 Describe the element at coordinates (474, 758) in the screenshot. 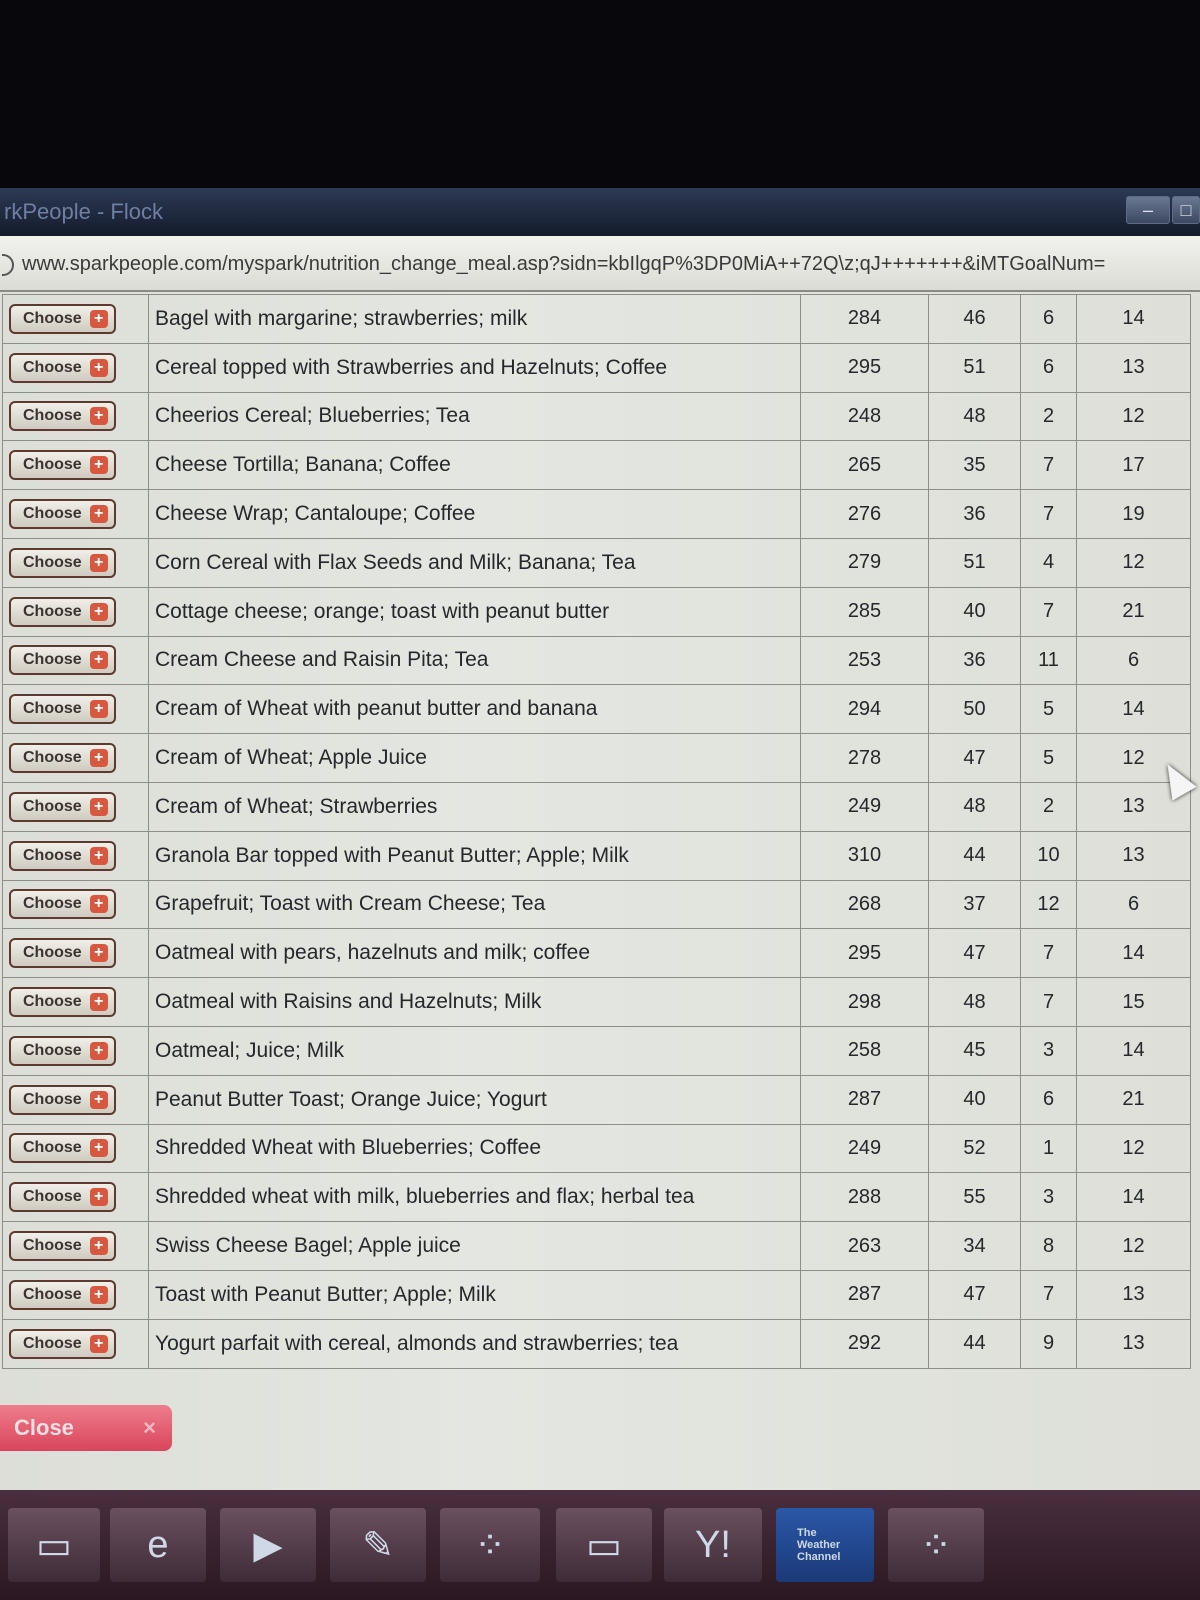

I see `meal-name: Cream of Wheat; Apple Juice` at that location.